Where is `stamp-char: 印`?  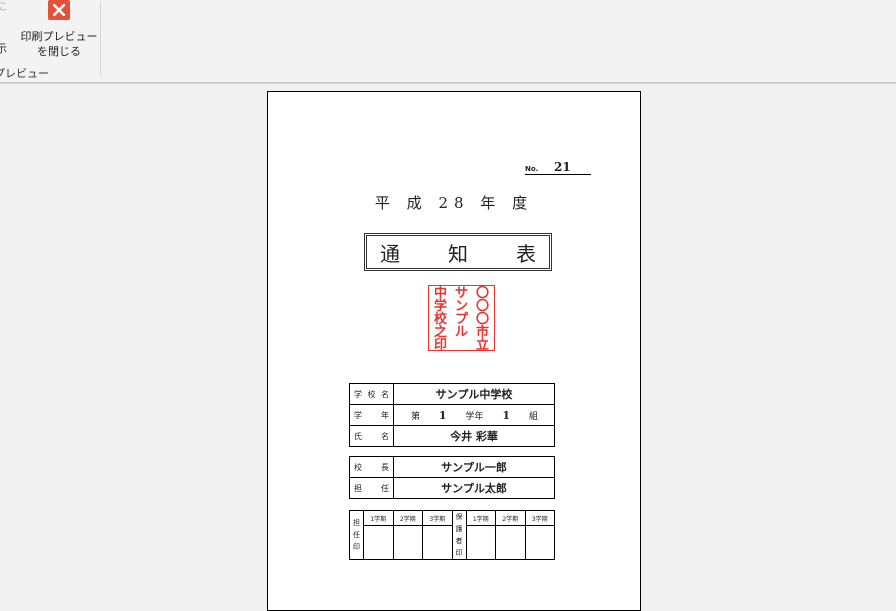
stamp-char: 印 is located at coordinates (440, 345).